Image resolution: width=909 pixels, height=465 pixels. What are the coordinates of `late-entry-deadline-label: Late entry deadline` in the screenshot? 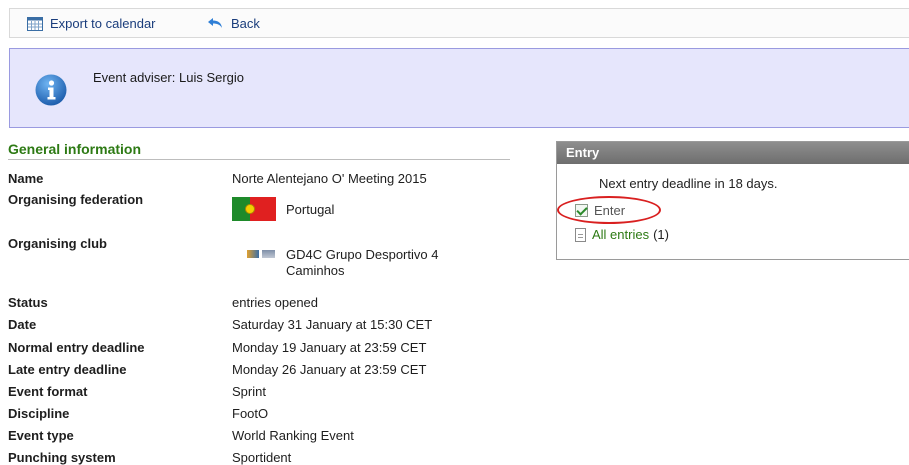 It's located at (67, 369).